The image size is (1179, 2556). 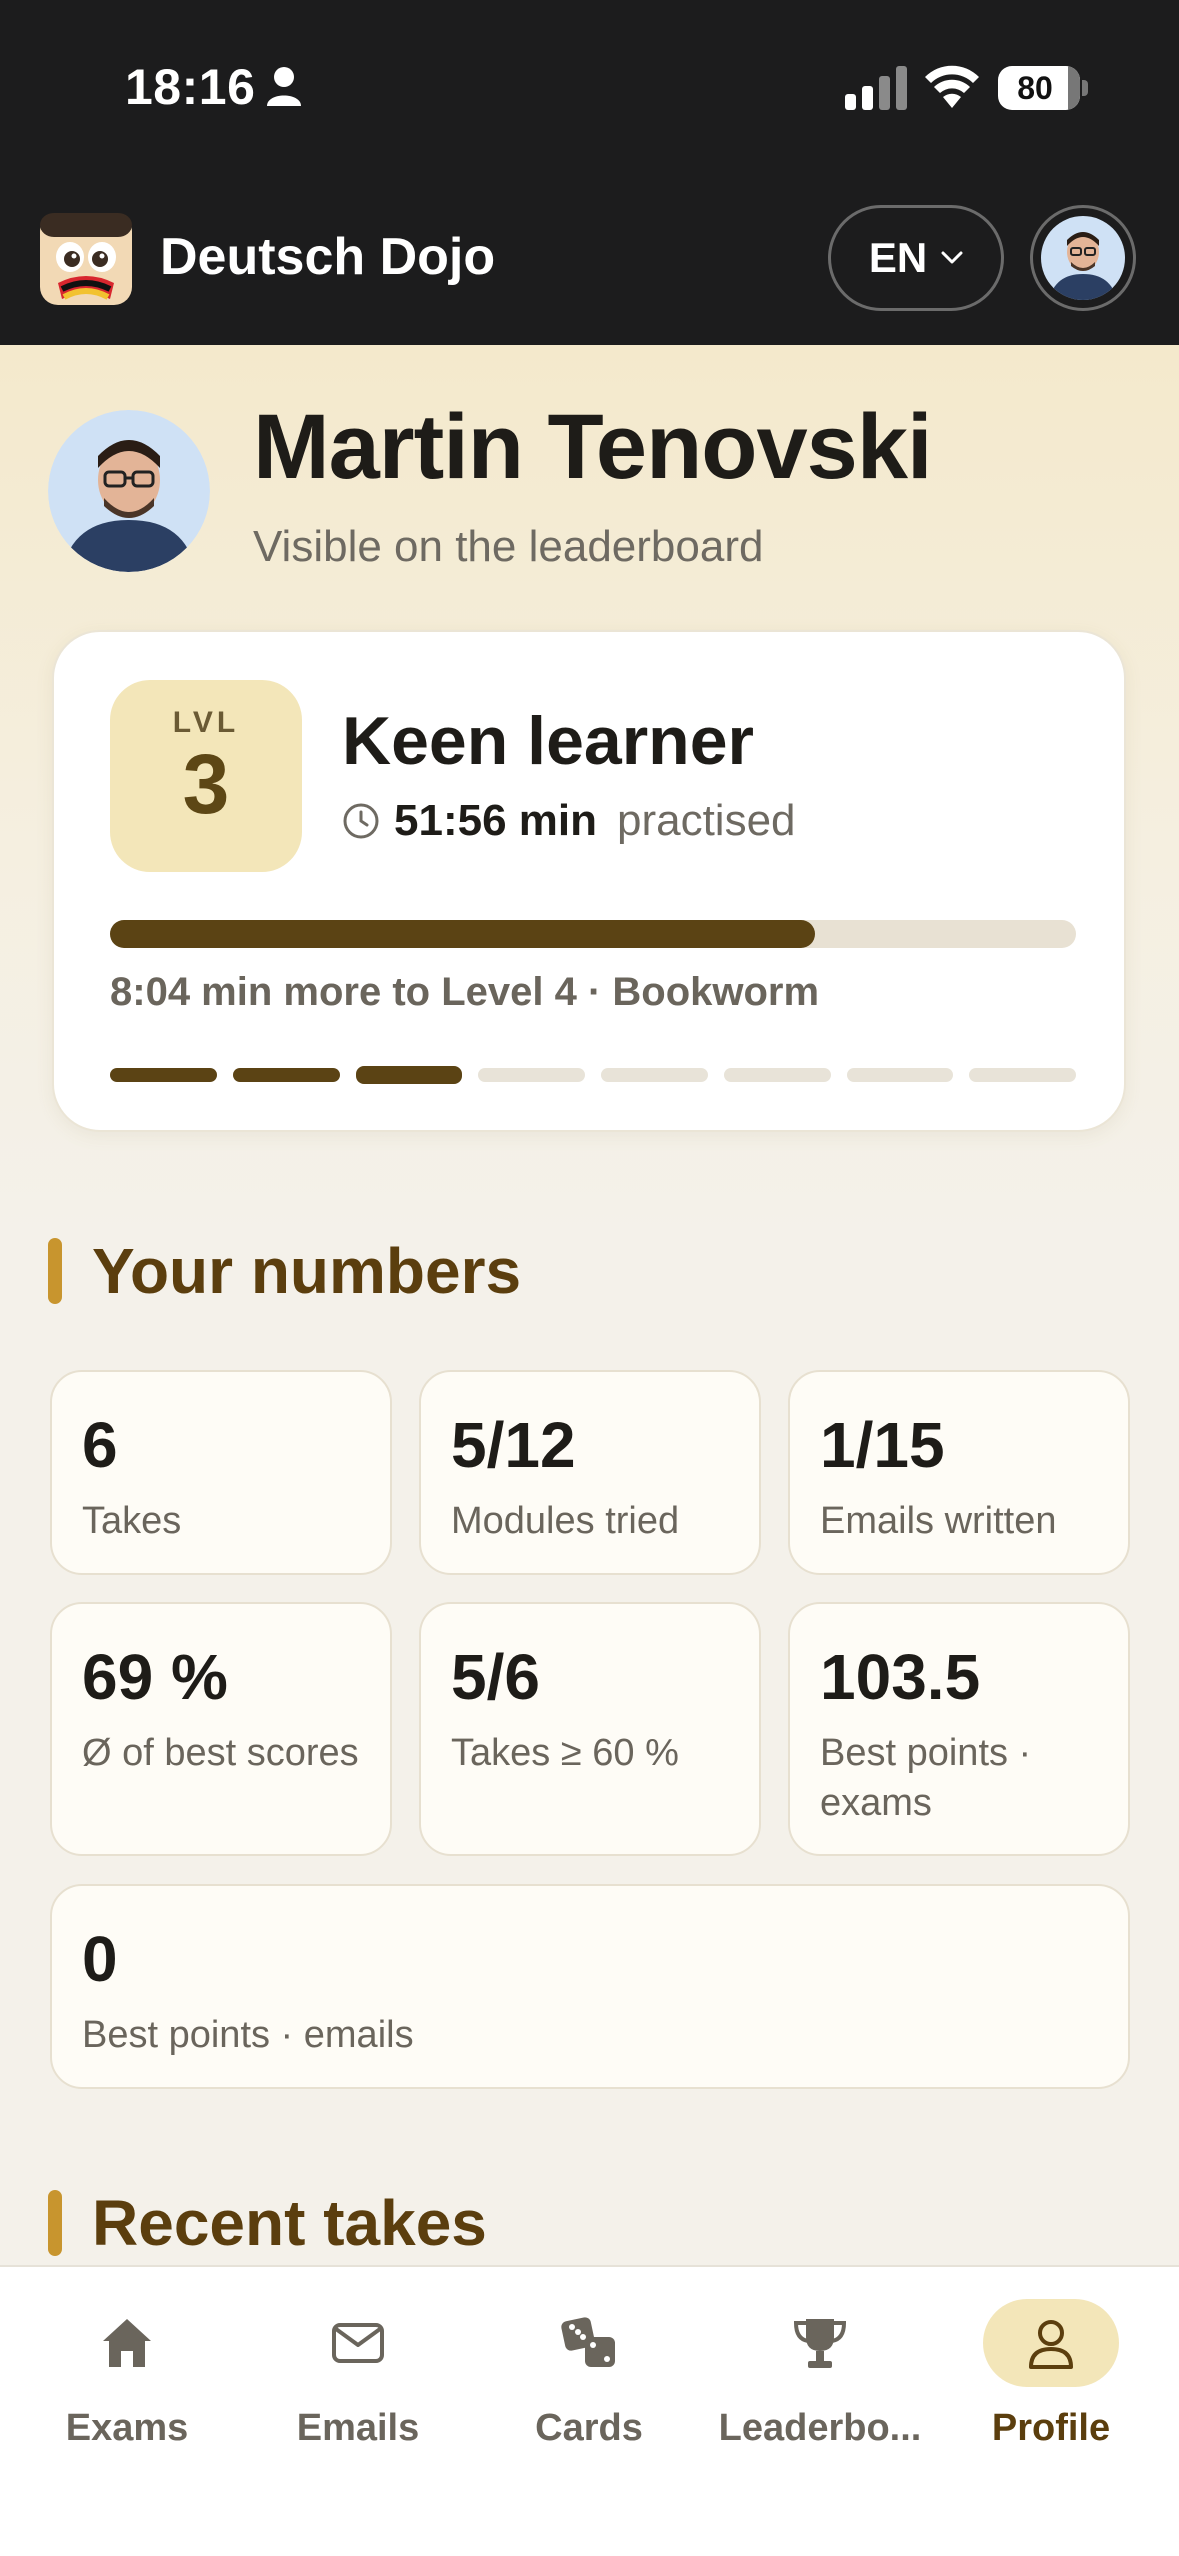 I want to click on wifi-icon, so click(x=952, y=86).